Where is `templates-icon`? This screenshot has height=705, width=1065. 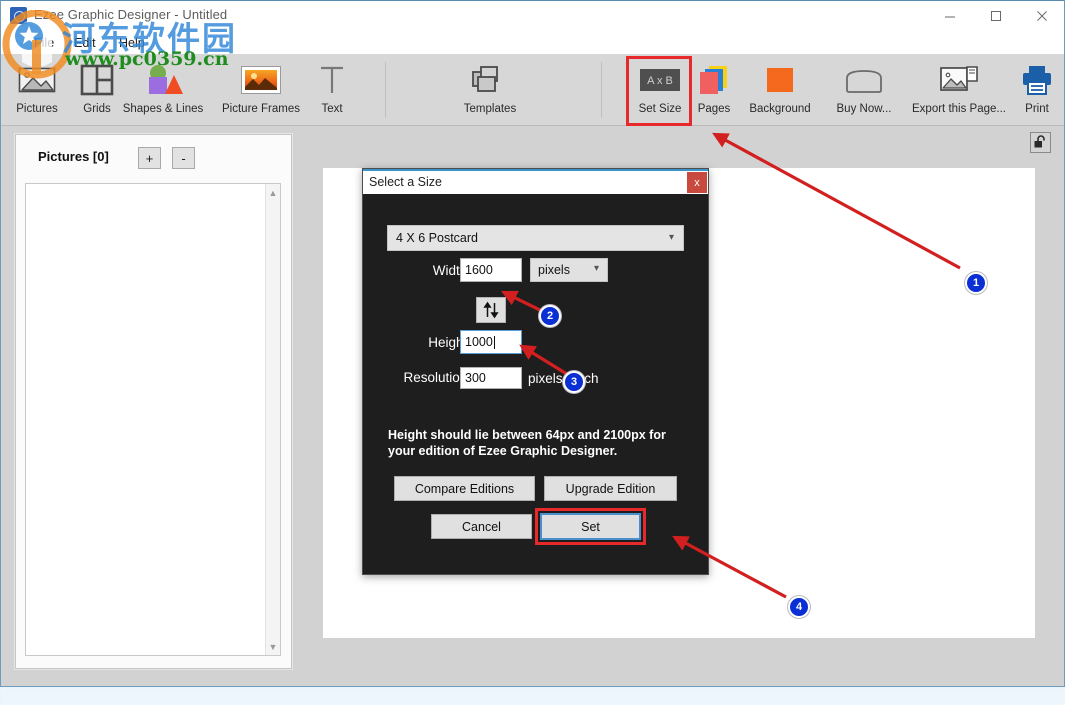 templates-icon is located at coordinates (490, 80).